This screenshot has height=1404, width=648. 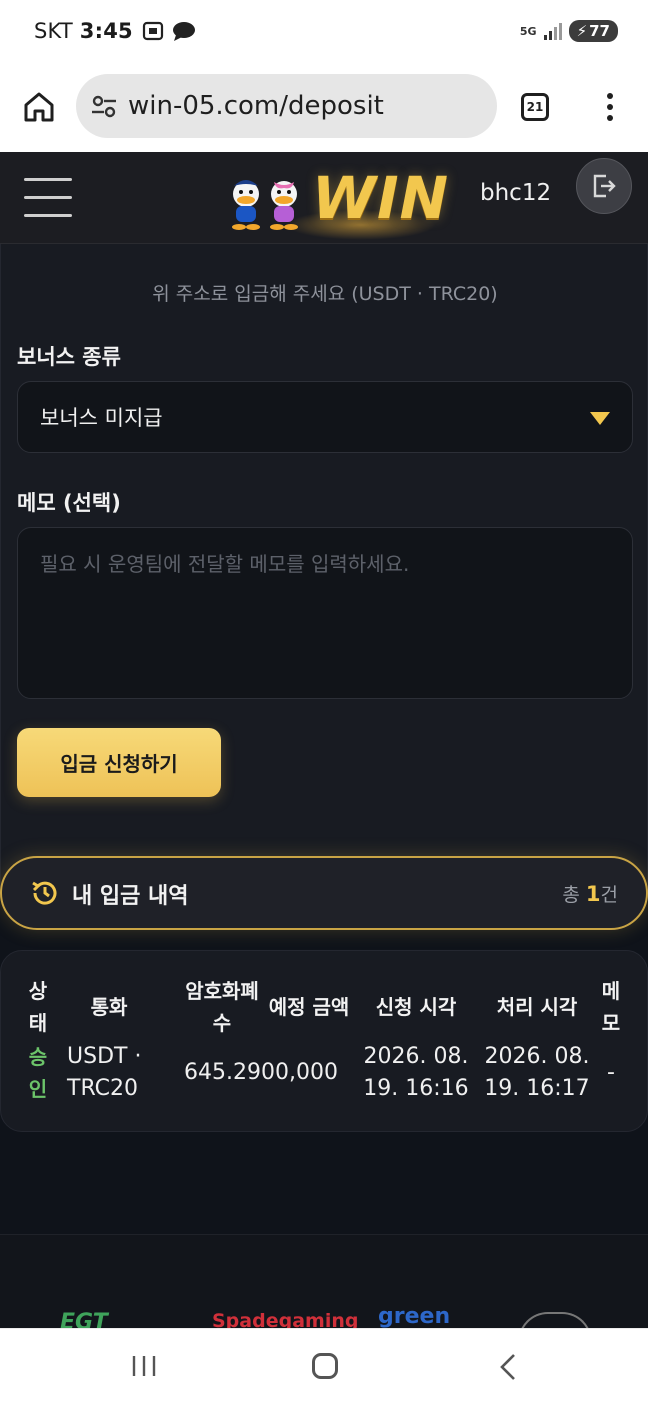 I want to click on col-header-memo: 메모, so click(x=611, y=1007).